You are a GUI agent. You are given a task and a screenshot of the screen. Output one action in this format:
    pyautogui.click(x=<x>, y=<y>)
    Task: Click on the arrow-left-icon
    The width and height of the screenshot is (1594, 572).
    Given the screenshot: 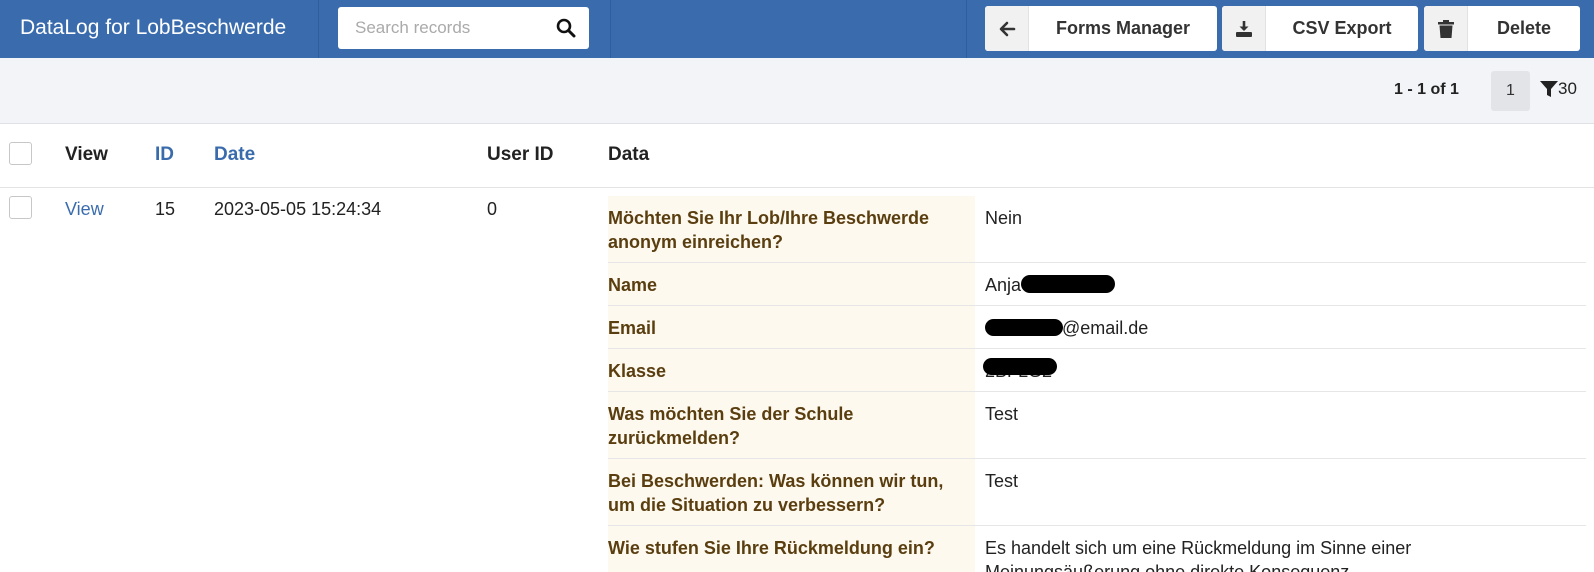 What is the action you would take?
    pyautogui.click(x=1007, y=28)
    